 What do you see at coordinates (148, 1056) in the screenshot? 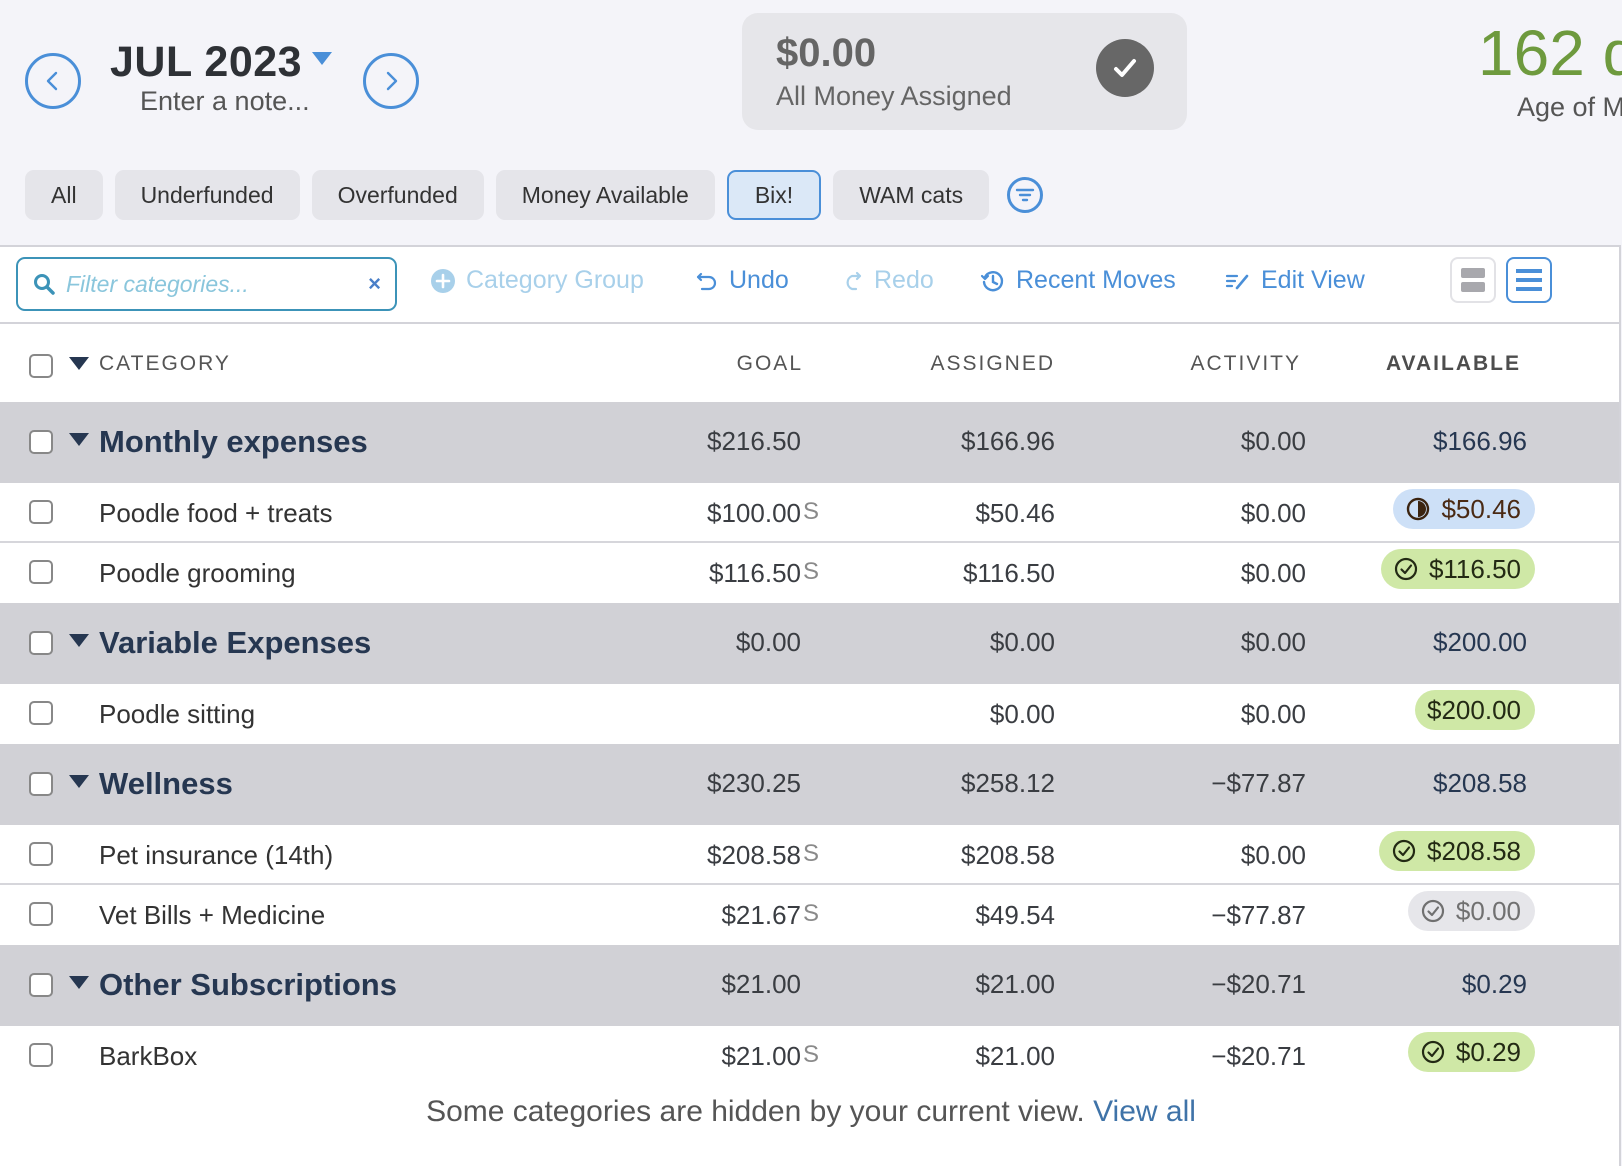
I see `category-name: BarkBox` at bounding box center [148, 1056].